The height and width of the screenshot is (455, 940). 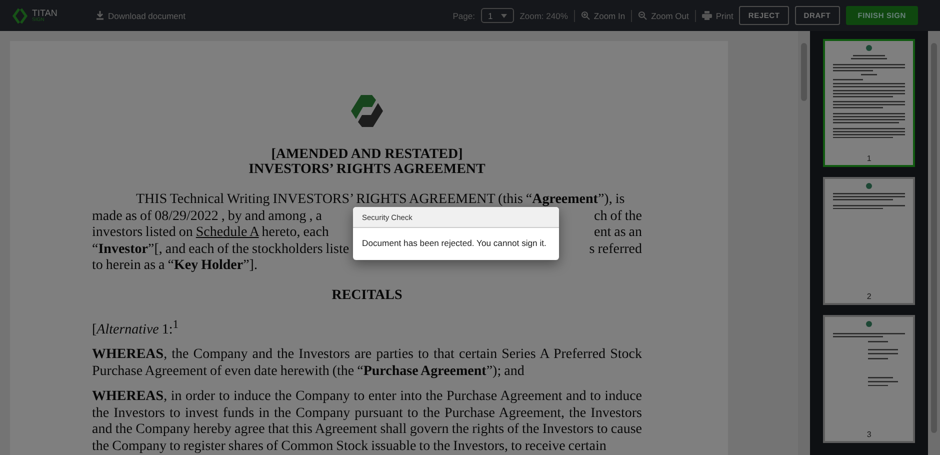 What do you see at coordinates (603, 15) in the screenshot?
I see `zoom-in-button: Zoom In` at bounding box center [603, 15].